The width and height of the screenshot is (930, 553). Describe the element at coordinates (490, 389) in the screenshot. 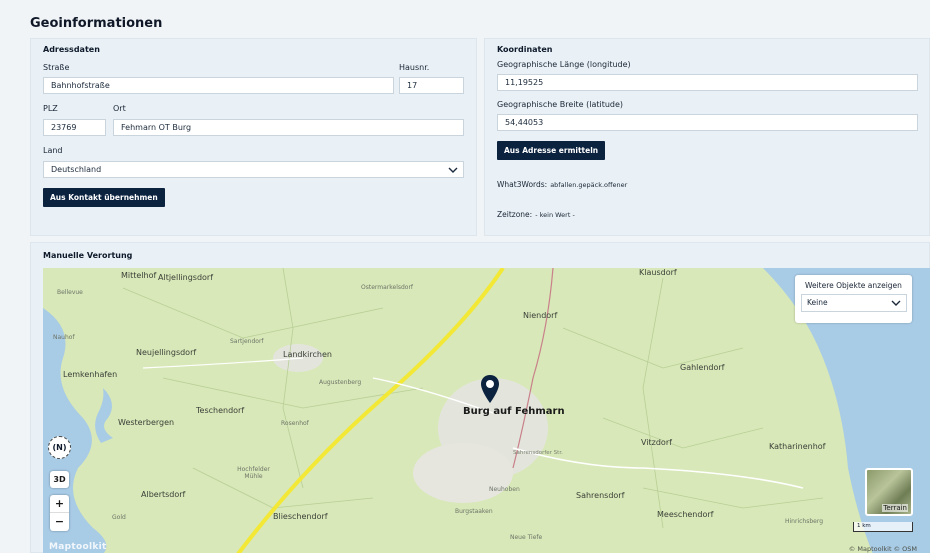

I see `map-pin-icon` at that location.